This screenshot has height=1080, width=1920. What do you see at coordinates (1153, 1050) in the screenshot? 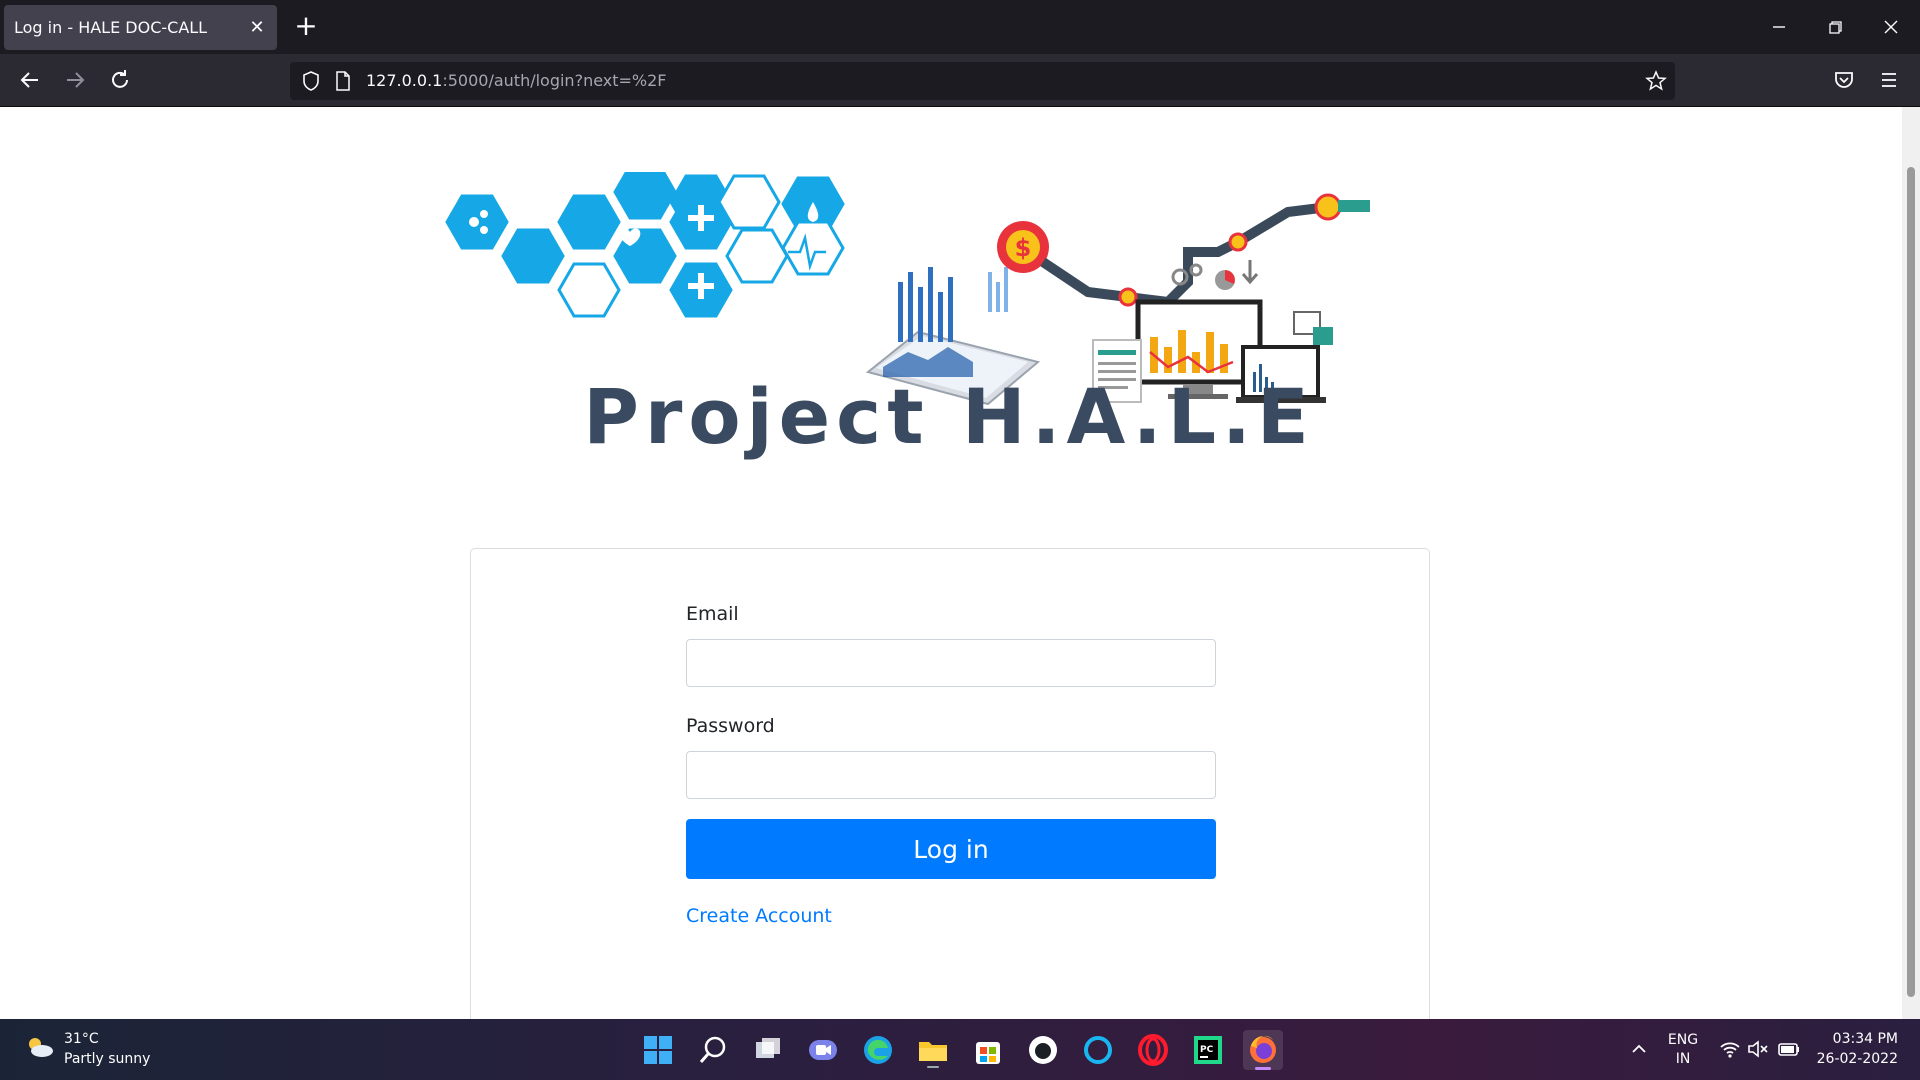
I see `opera-browser-icon` at bounding box center [1153, 1050].